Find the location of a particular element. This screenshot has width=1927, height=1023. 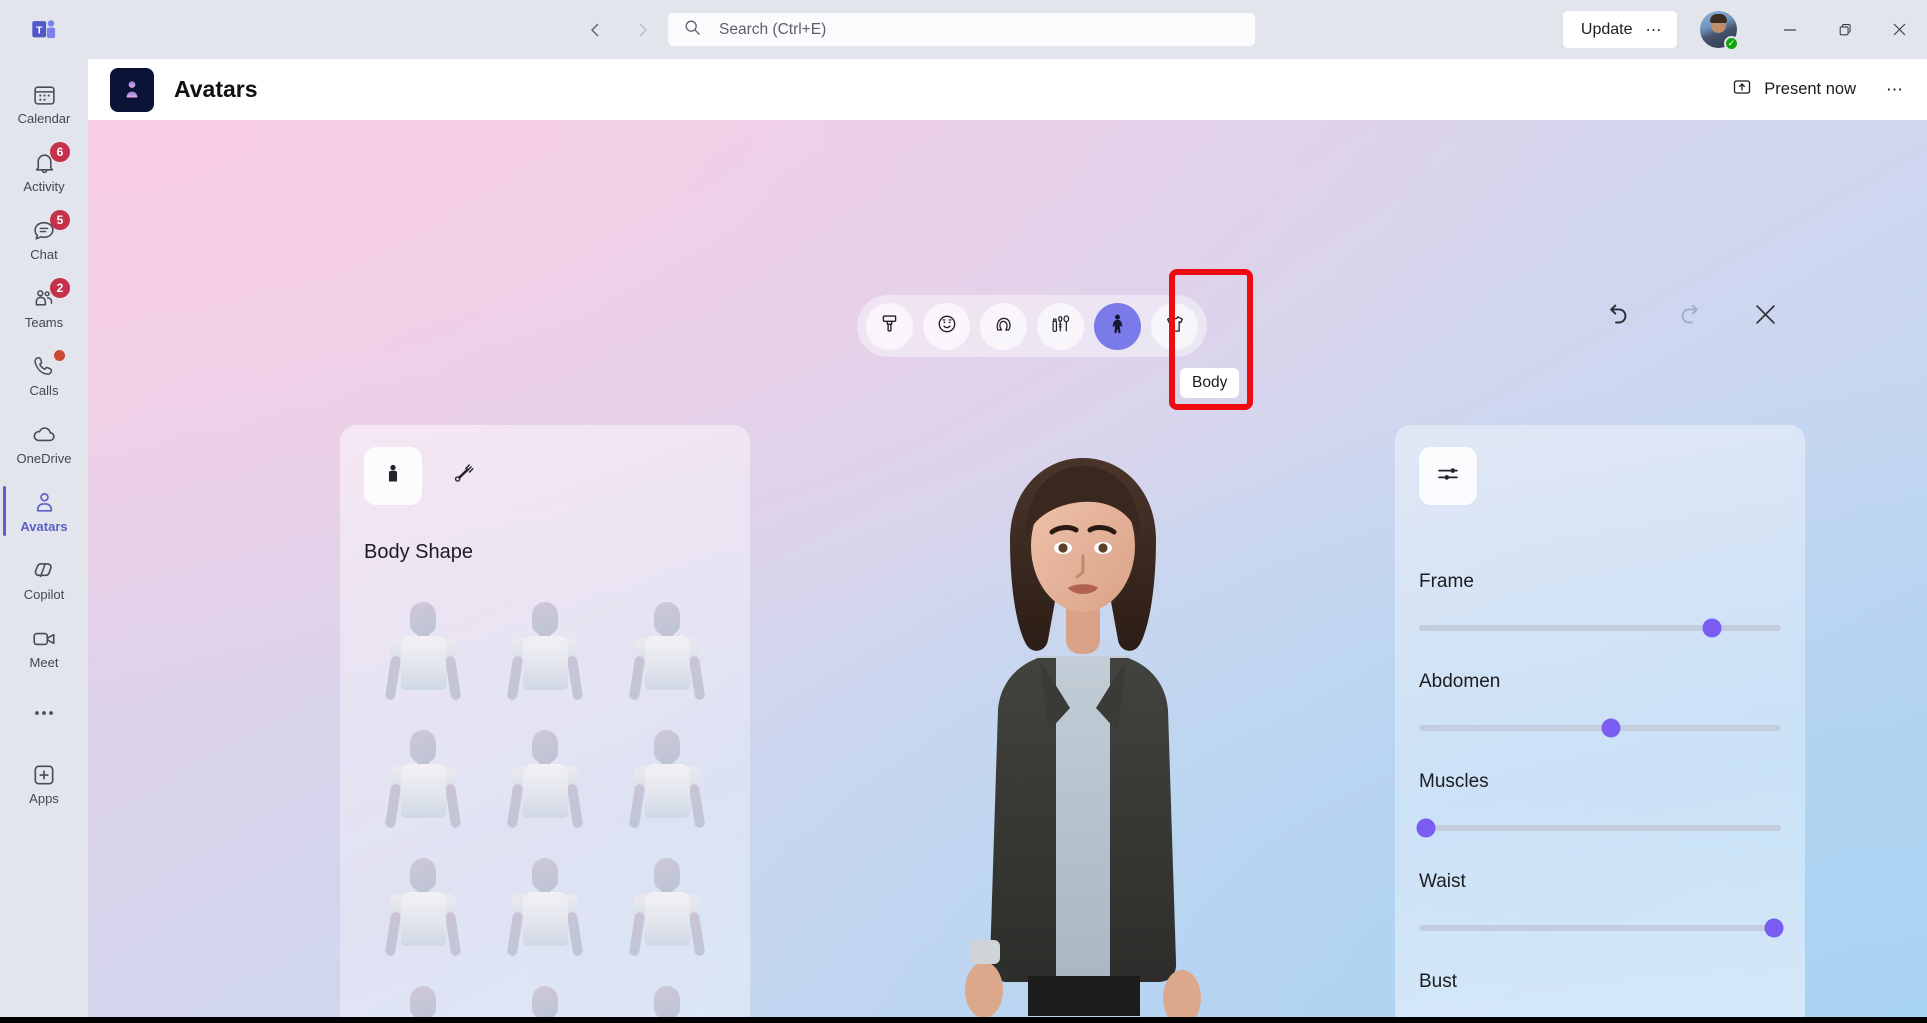

undo-icon is located at coordinates (1616, 317).